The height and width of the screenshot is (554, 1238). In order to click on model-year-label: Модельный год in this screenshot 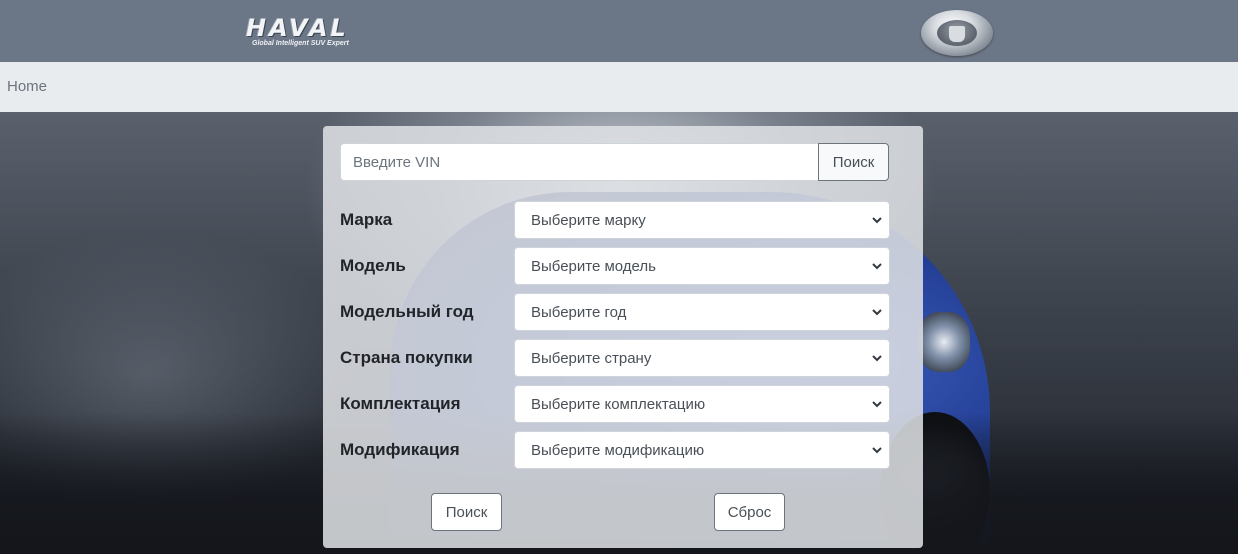, I will do `click(407, 311)`.